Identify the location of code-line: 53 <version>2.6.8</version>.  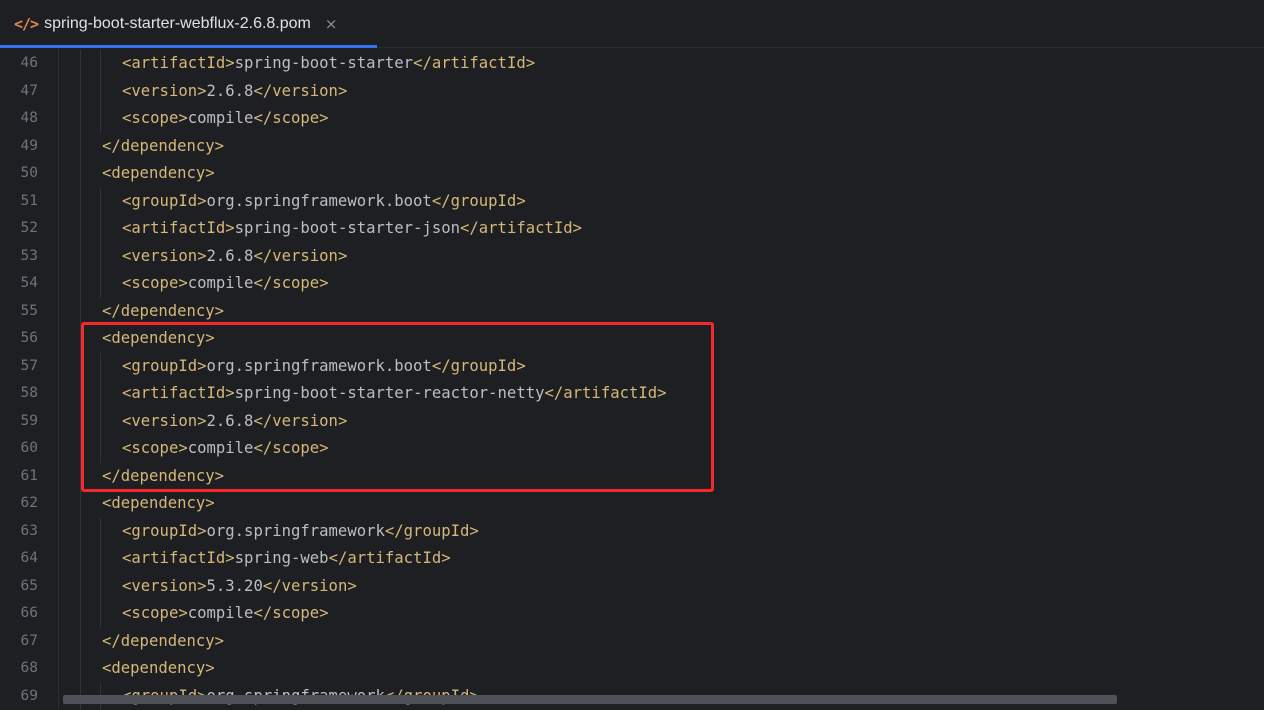
(632, 256).